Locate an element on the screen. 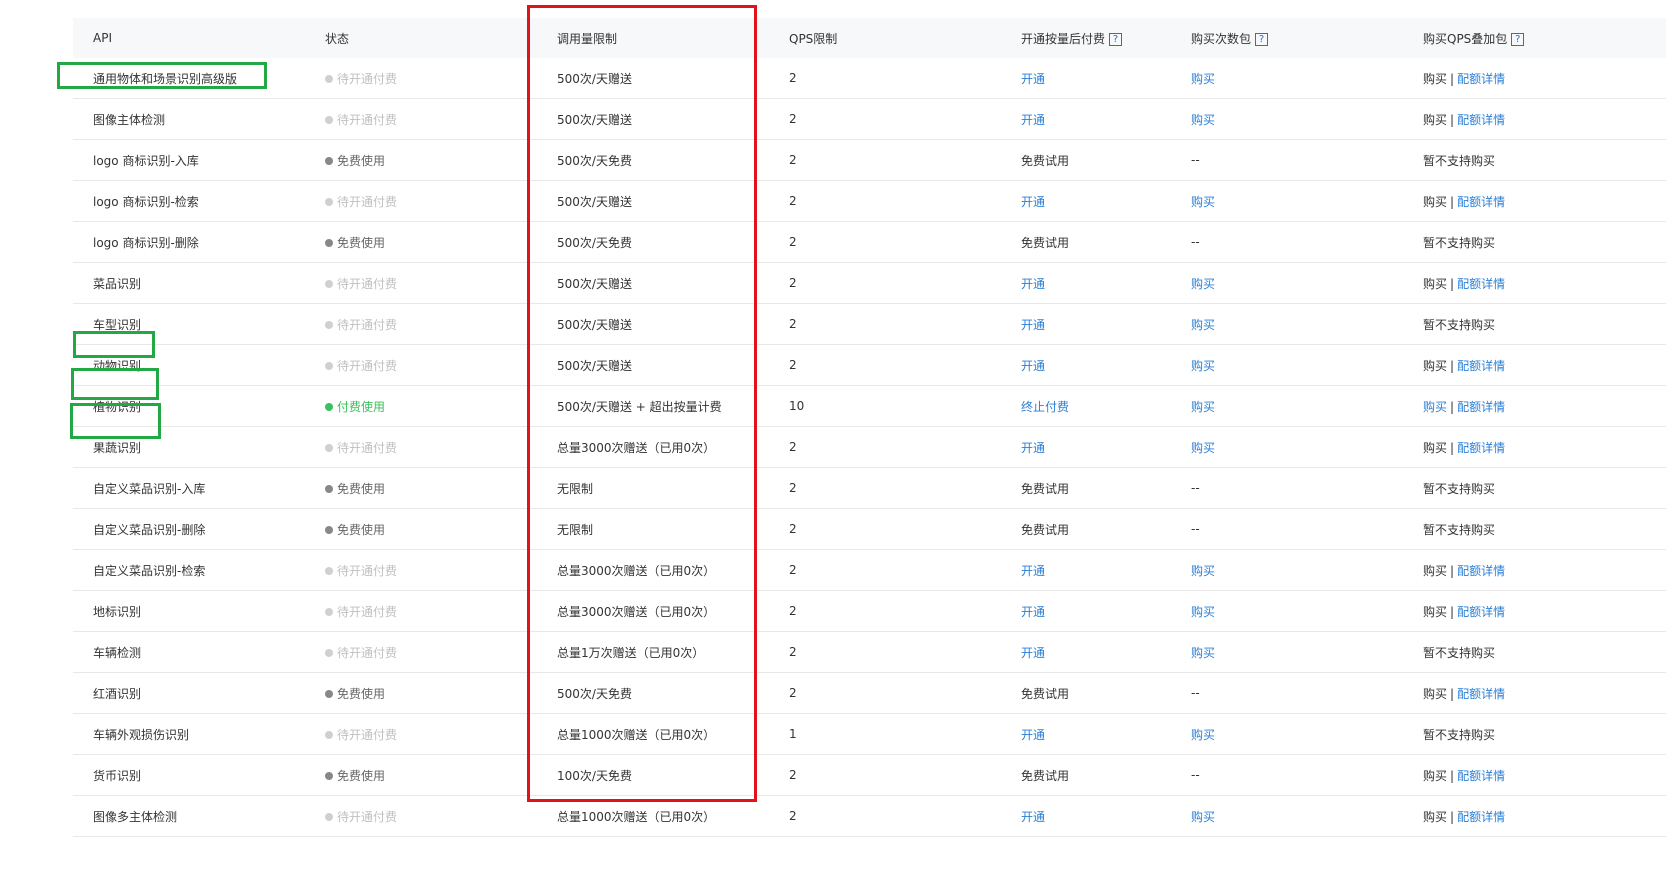  table-row: 车型识别 待开通付费 500次/天赠送 2 开通 购买 暂不支持购买 is located at coordinates (869, 324).